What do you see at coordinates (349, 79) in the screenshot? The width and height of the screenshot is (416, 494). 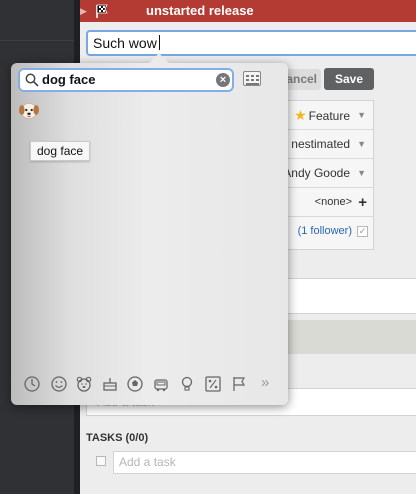 I see `save-button: Save` at bounding box center [349, 79].